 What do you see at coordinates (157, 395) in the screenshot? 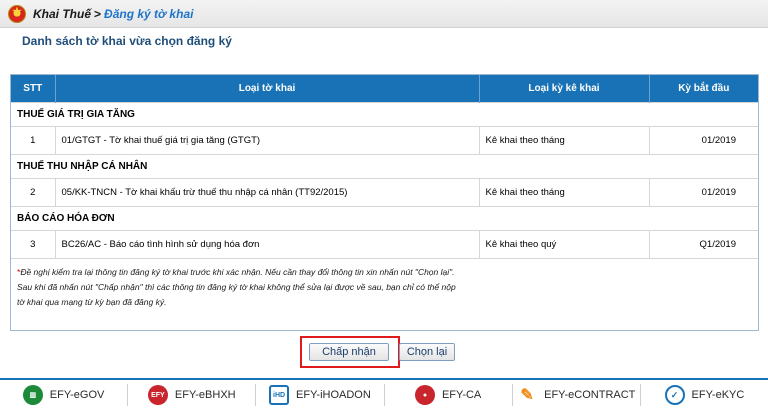
I see `ebhxh-logo-icon: EFY` at bounding box center [157, 395].